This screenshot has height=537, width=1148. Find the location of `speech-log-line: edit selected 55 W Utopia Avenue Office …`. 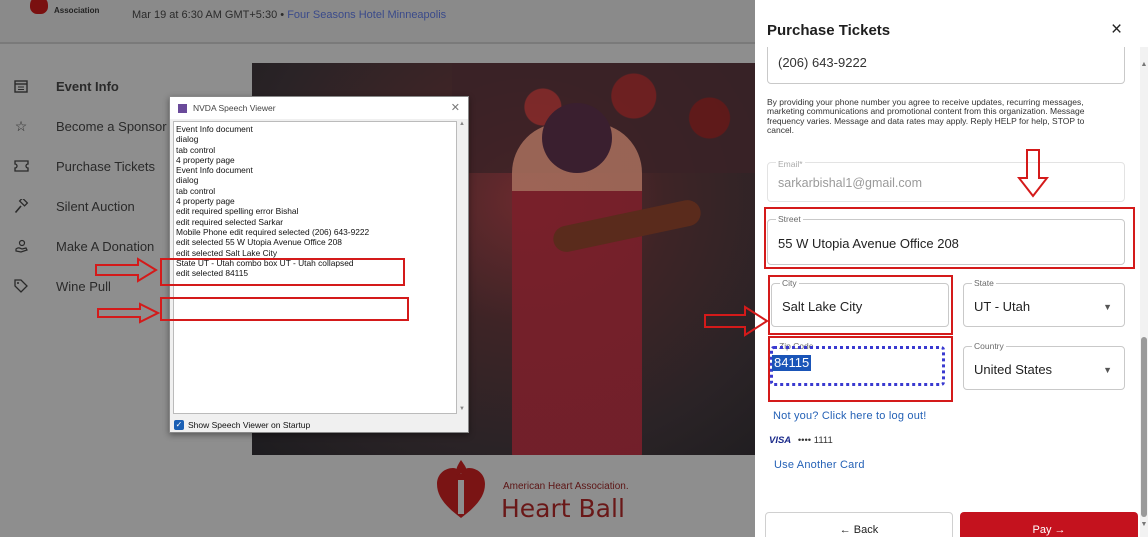

speech-log-line: edit selected 55 W Utopia Avenue Office … is located at coordinates (259, 242).